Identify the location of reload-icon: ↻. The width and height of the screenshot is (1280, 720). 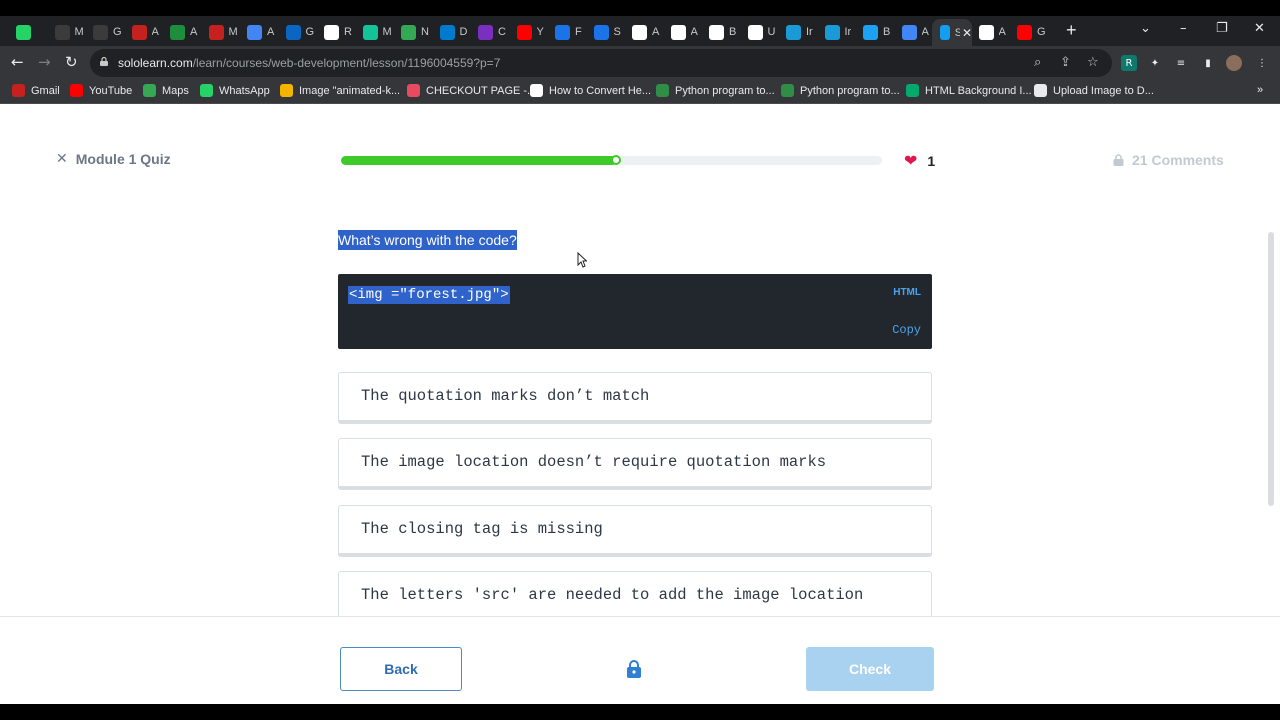
(71, 62).